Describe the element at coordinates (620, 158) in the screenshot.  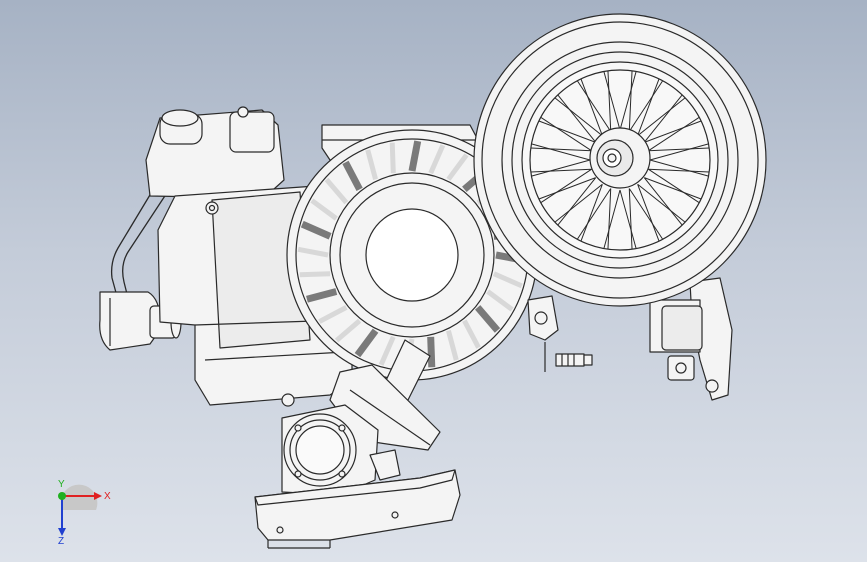
I see `wheel-hub` at that location.